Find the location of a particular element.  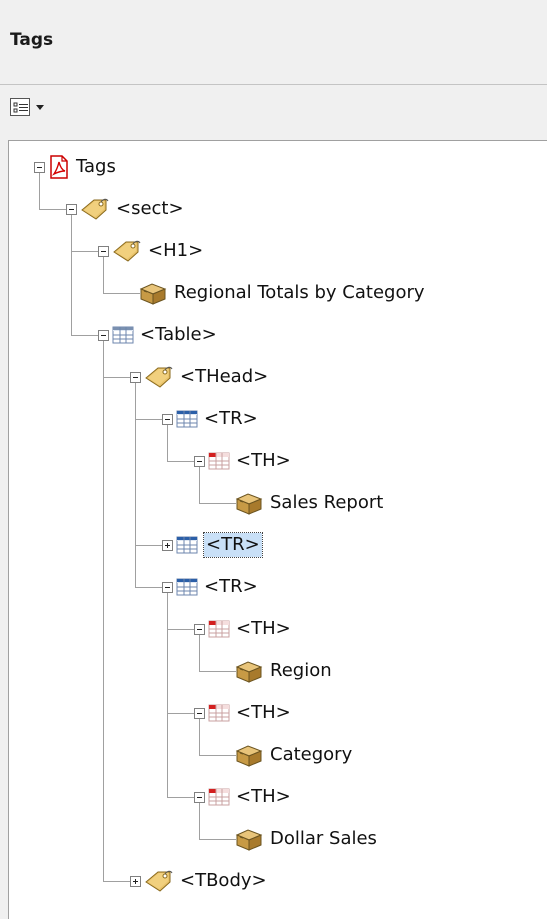

tree-node-label: <TBody> is located at coordinates (223, 880).